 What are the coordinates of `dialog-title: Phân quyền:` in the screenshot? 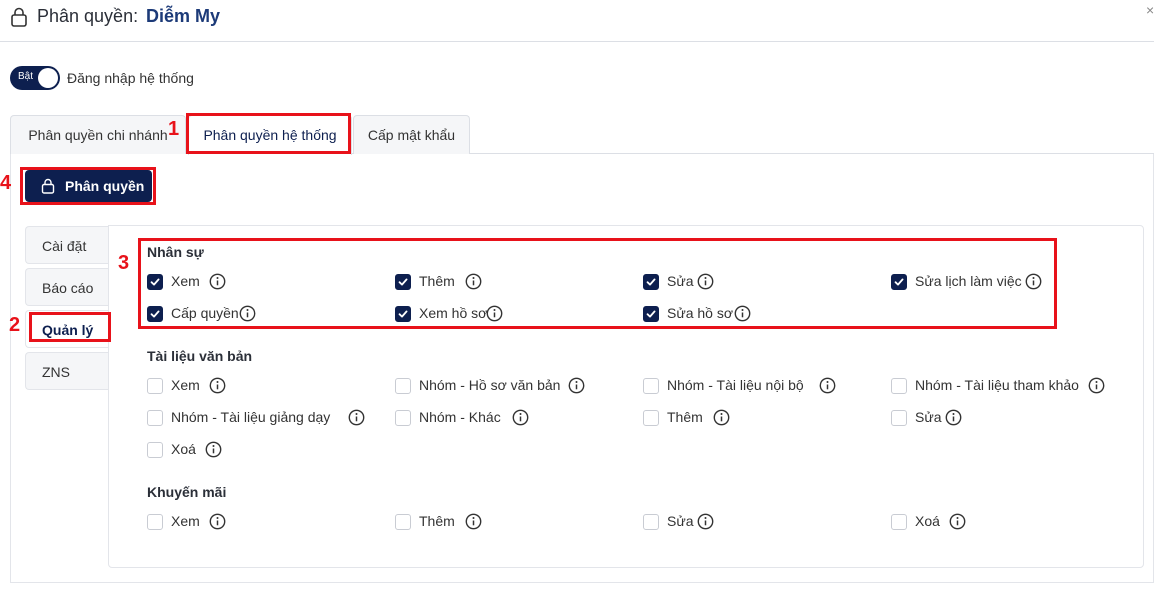 It's located at (88, 16).